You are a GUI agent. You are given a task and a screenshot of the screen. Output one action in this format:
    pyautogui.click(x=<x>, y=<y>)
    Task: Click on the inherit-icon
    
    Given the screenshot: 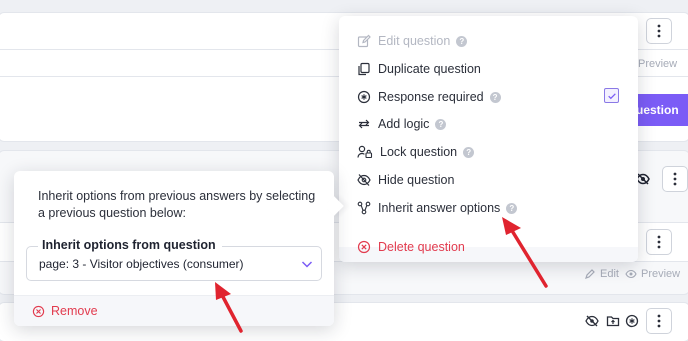 What is the action you would take?
    pyautogui.click(x=364, y=208)
    